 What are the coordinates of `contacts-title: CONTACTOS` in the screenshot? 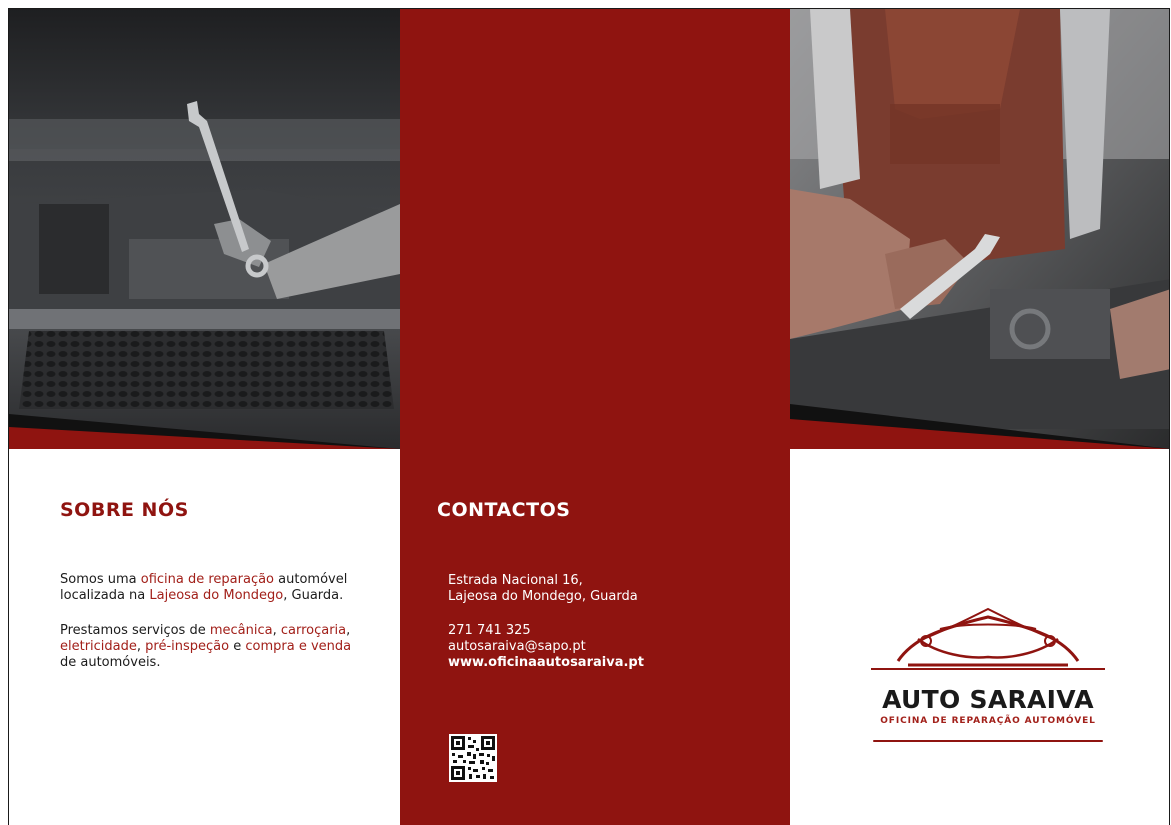 It's located at (504, 510).